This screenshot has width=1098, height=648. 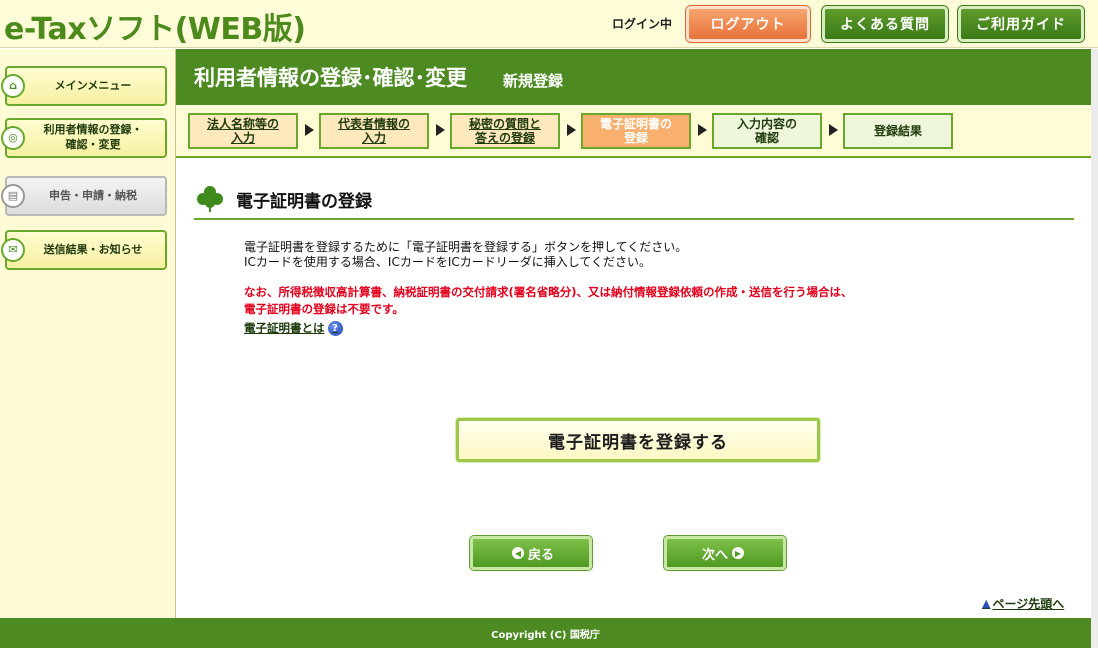 I want to click on description-line: ICカードを使用する場合、ICカードをICカードリーダに挿入してください。, so click(x=448, y=262).